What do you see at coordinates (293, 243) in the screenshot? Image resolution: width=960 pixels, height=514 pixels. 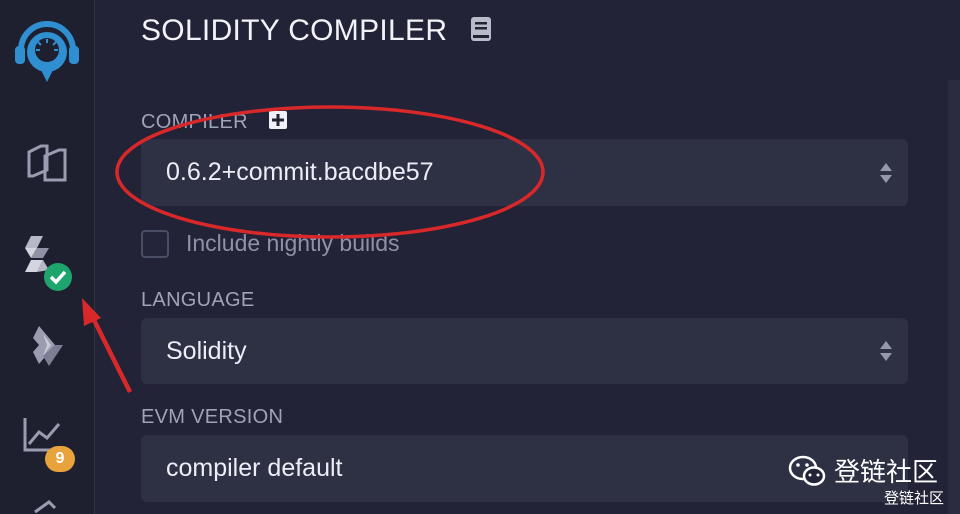 I see `nightly-builds-label: Include nightly builds` at bounding box center [293, 243].